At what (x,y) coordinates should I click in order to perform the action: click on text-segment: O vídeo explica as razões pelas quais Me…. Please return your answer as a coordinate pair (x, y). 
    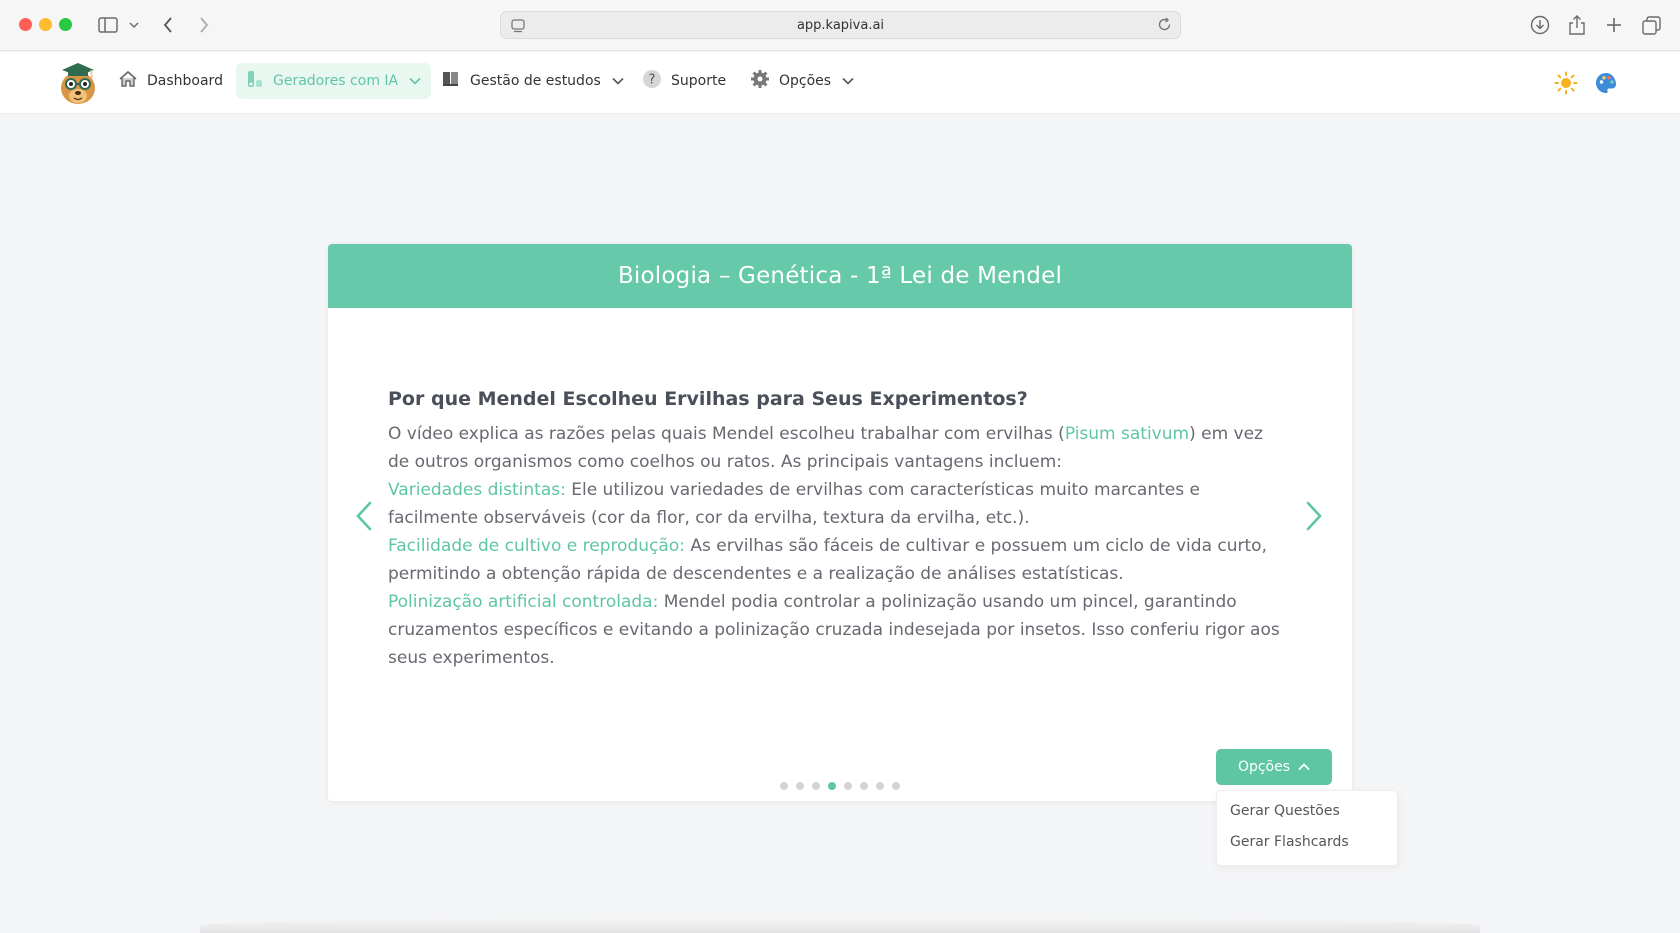
    Looking at the image, I should click on (726, 434).